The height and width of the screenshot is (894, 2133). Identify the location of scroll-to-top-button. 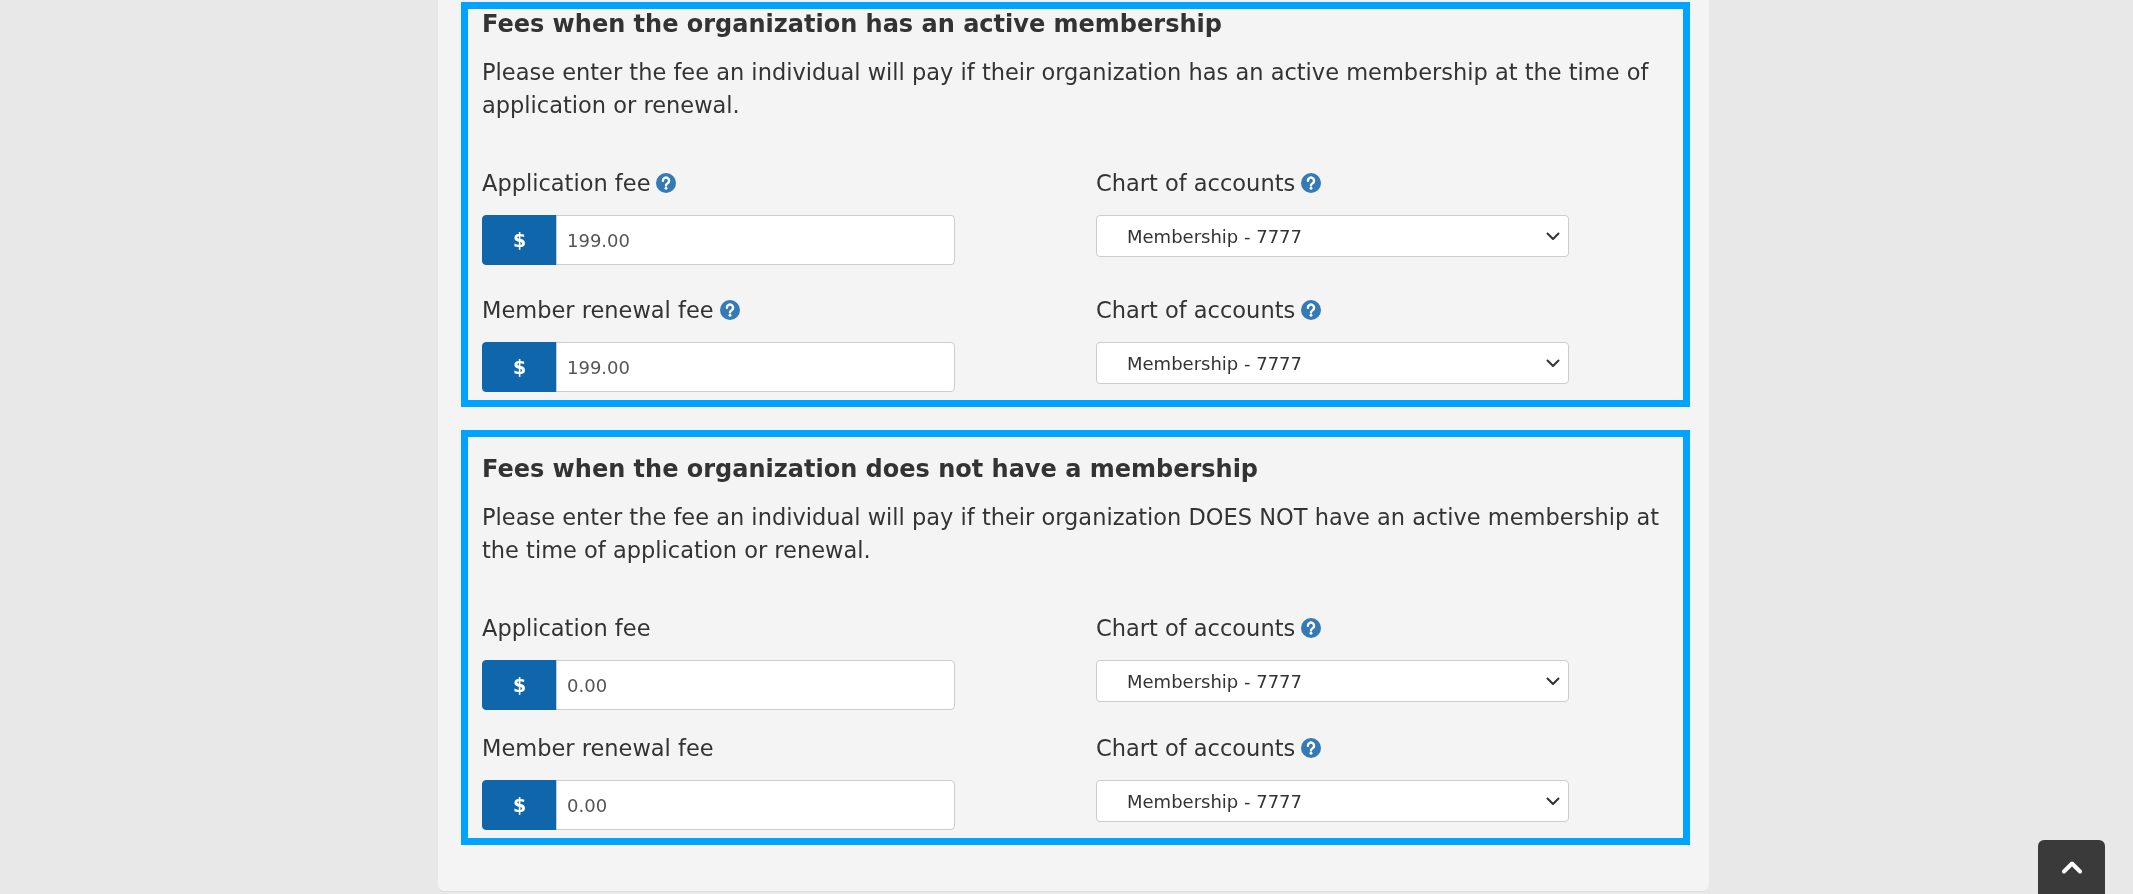
(2071, 867).